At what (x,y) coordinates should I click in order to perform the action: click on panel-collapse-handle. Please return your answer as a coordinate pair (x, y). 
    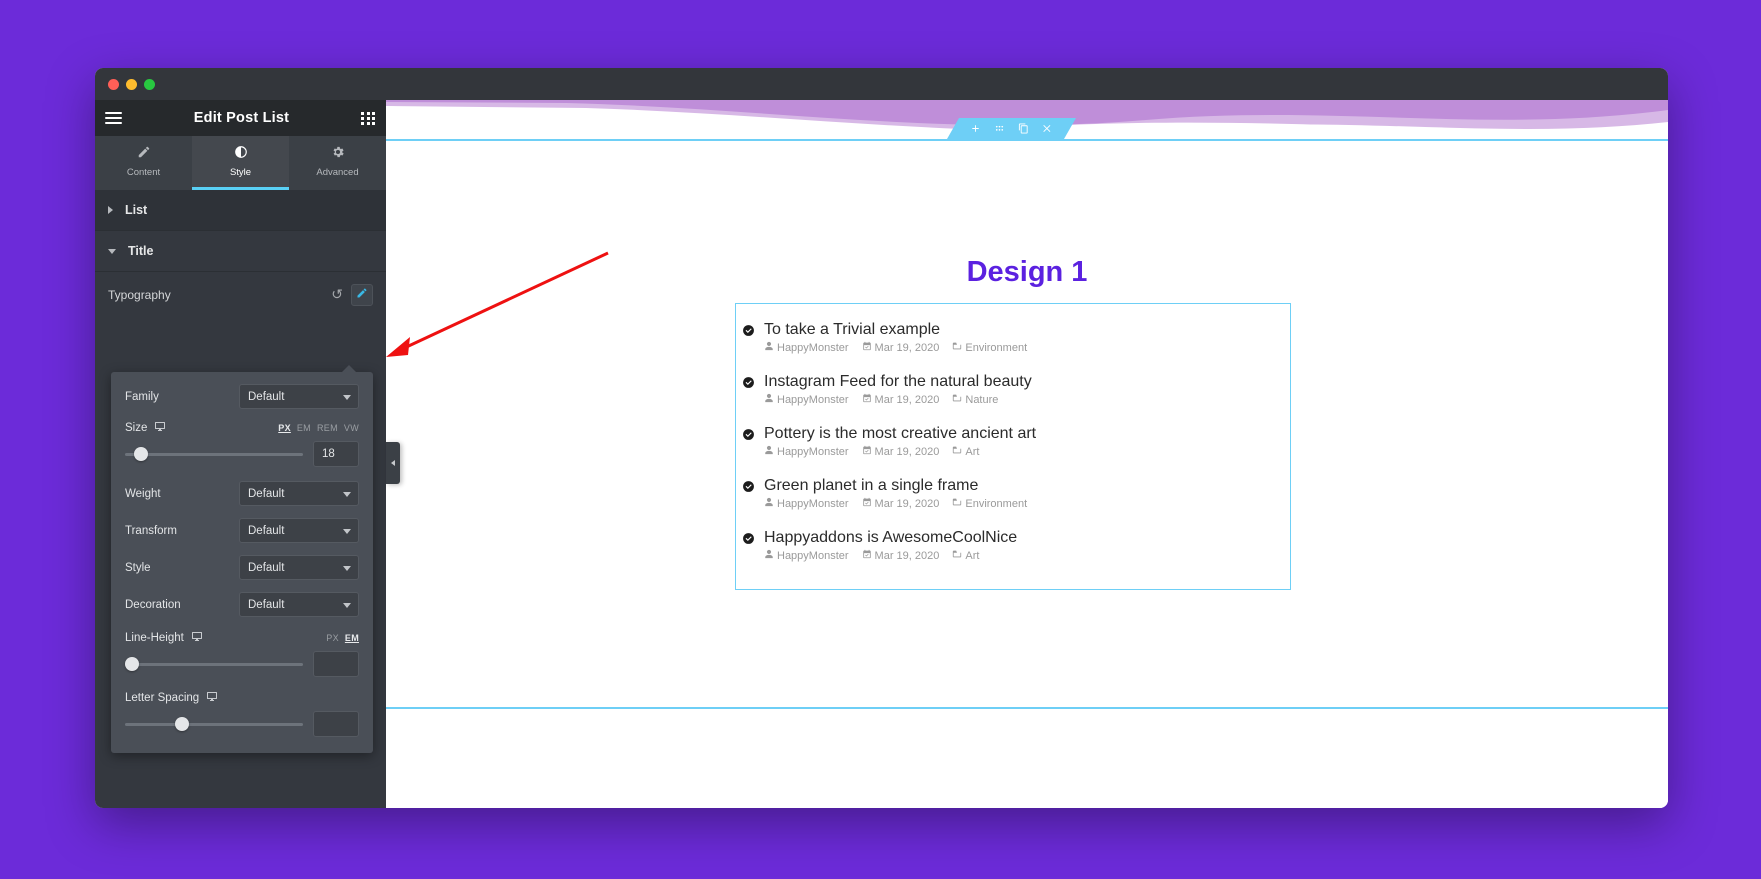
    Looking at the image, I should click on (393, 463).